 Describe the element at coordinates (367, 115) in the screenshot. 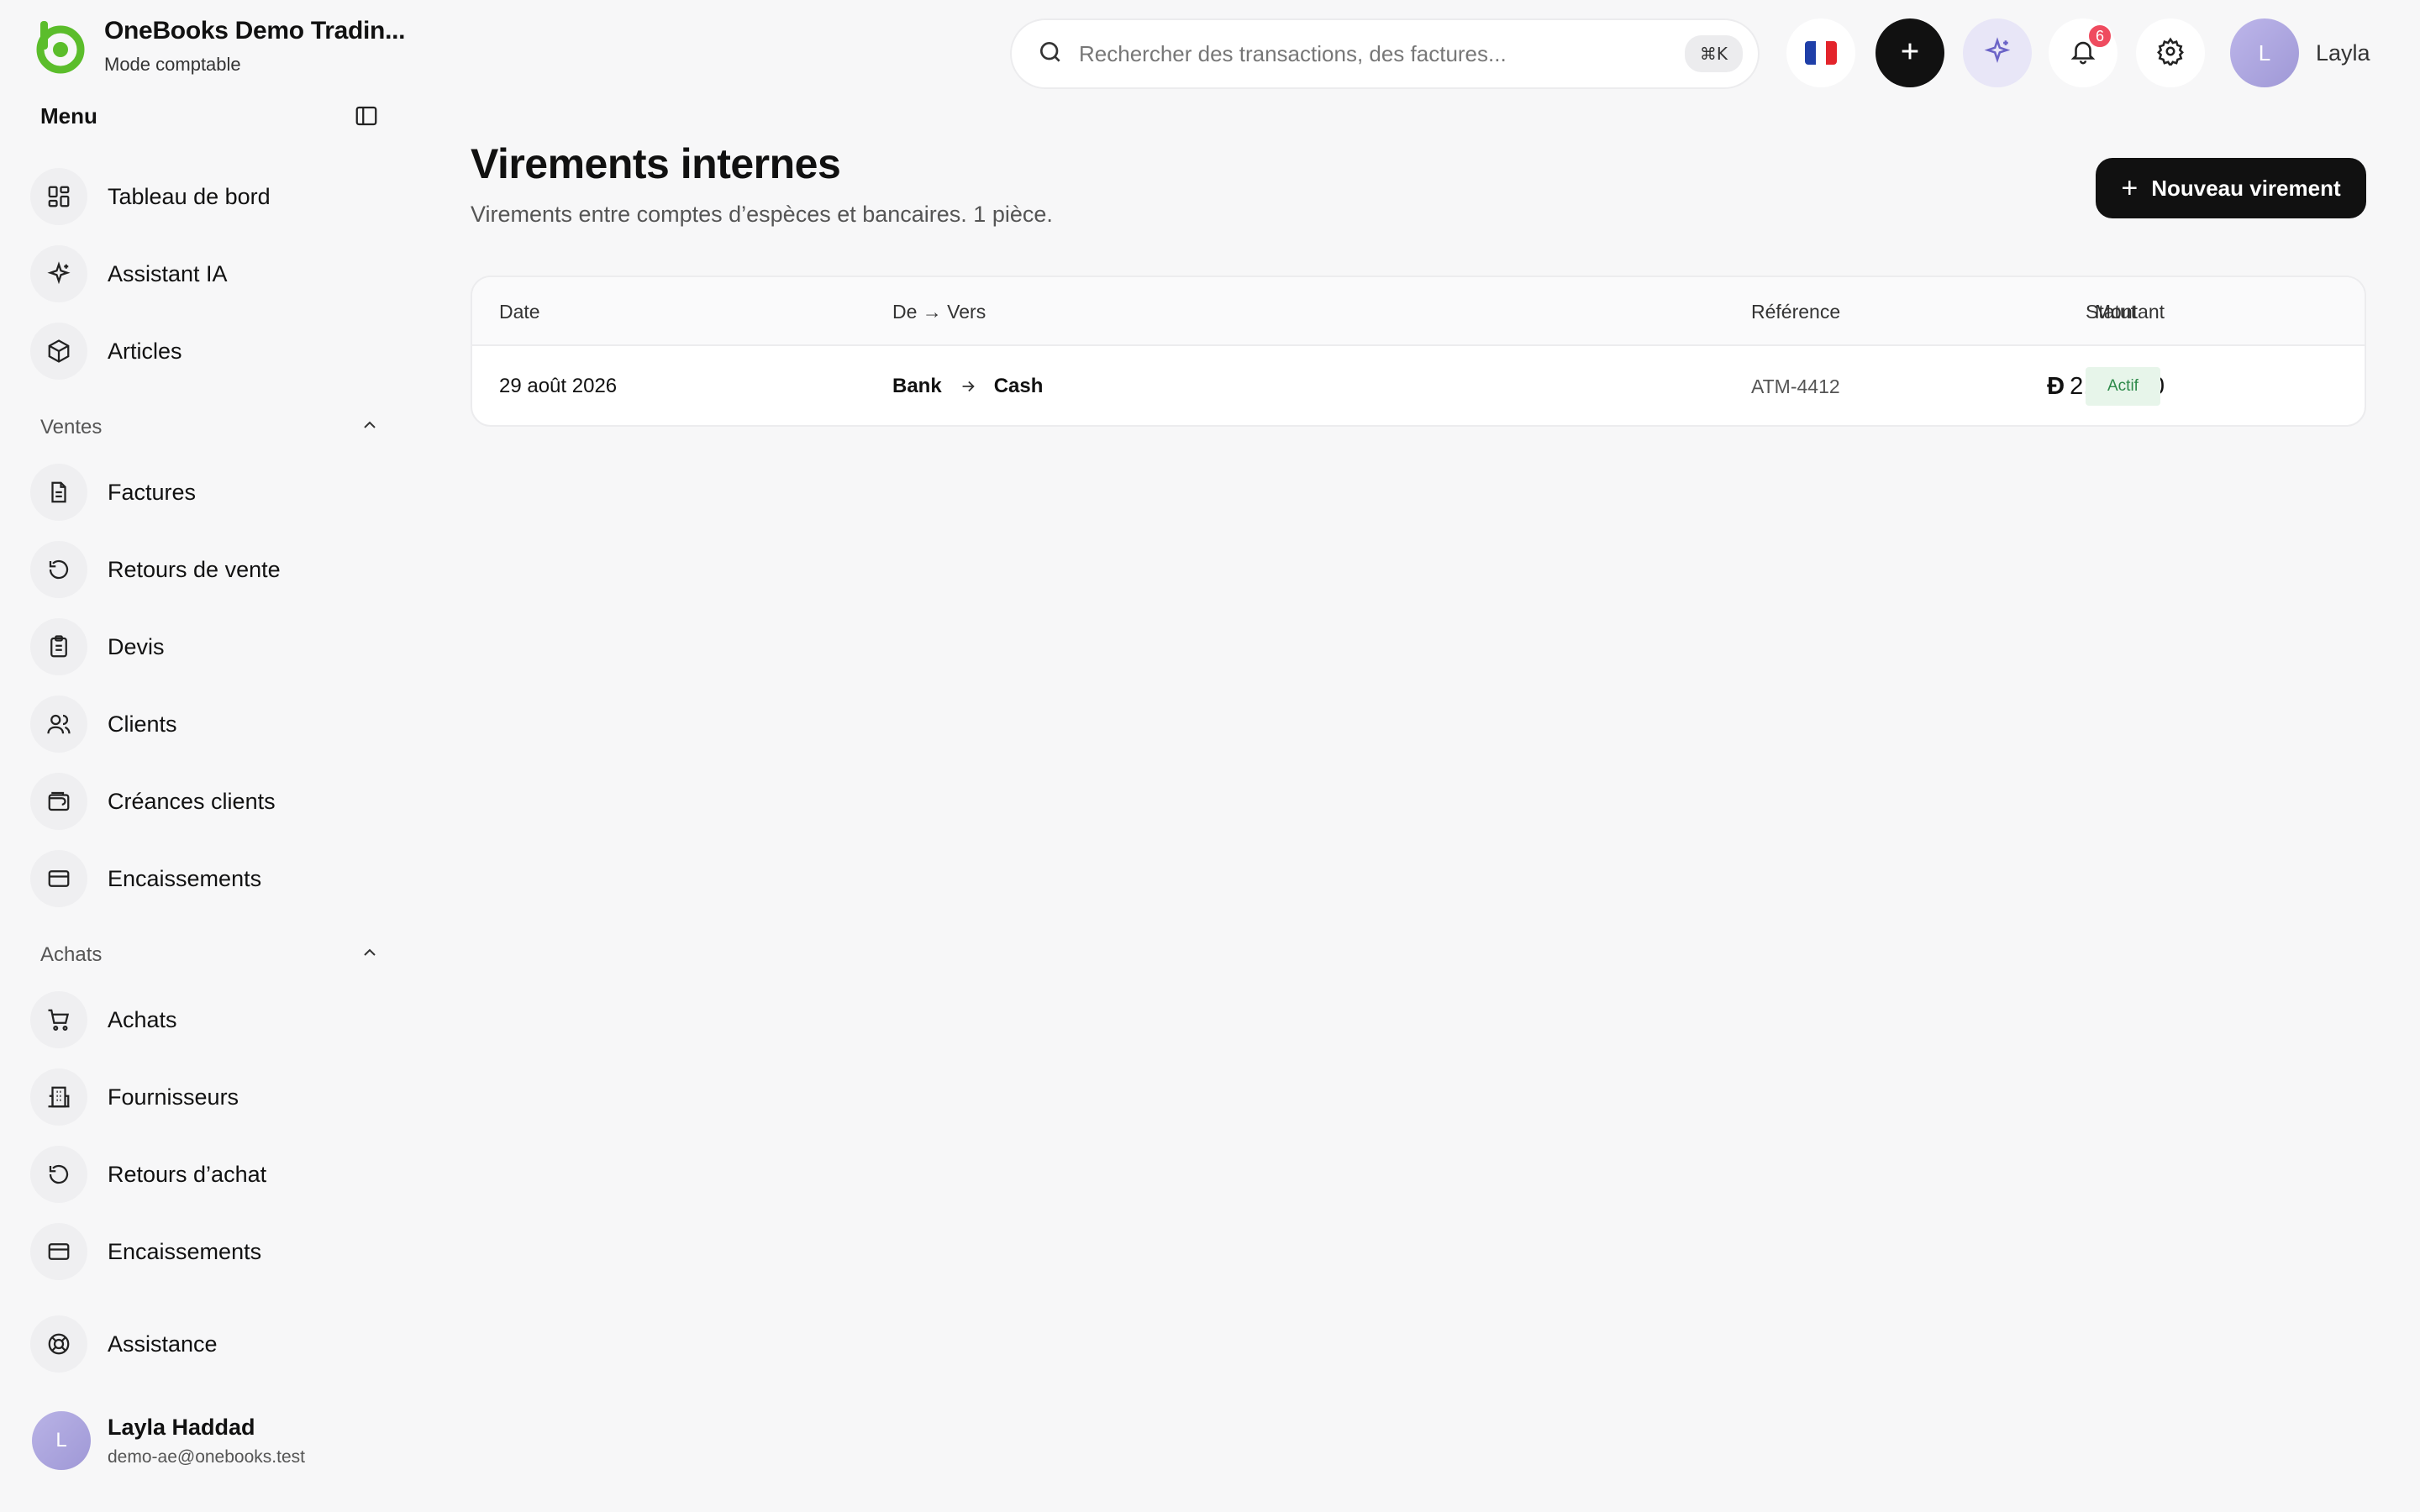

I see `sidebar-toggle-icon` at that location.